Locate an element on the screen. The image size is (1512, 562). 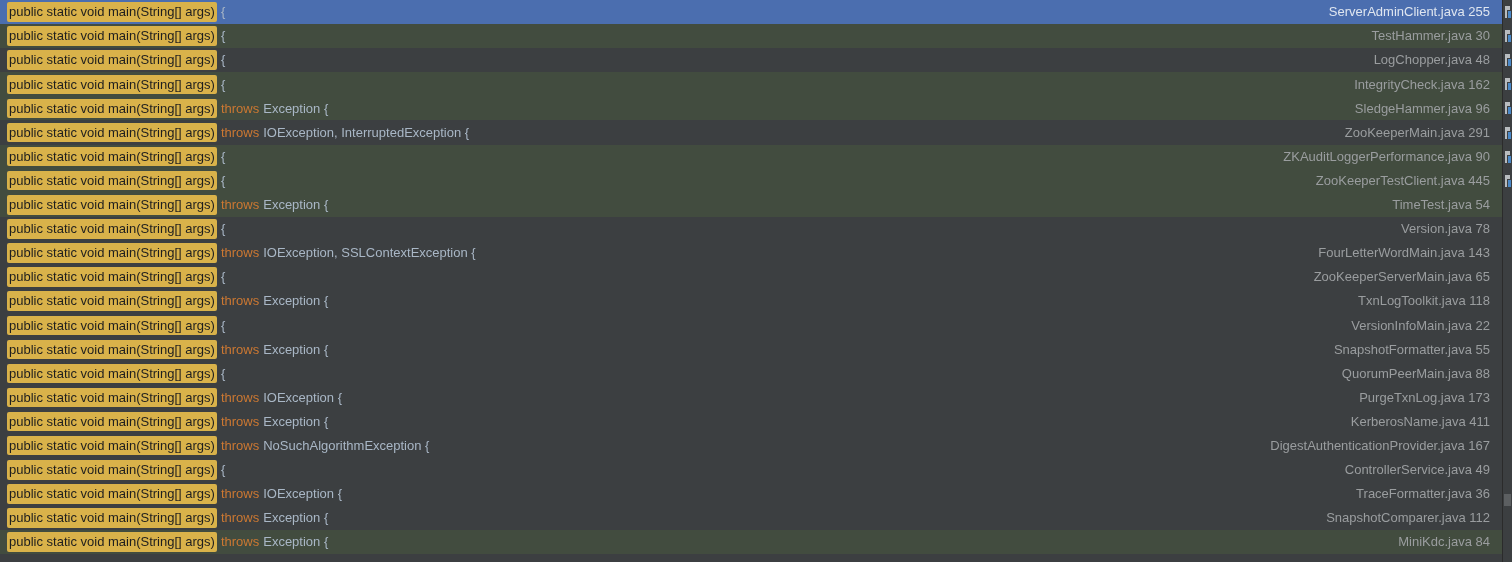
file-location: MiniKdc.java 84 is located at coordinates (1444, 542).